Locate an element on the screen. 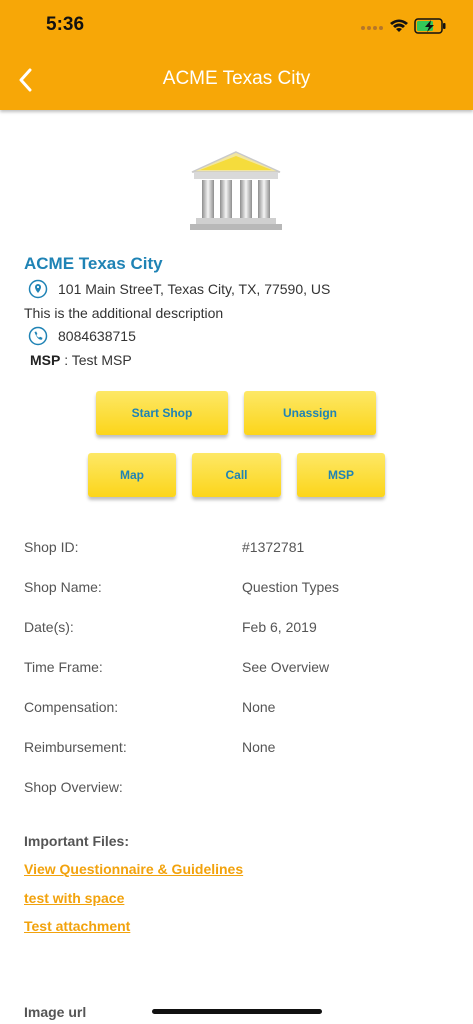 The image size is (473, 1024). msp-button: MSP is located at coordinates (341, 475).